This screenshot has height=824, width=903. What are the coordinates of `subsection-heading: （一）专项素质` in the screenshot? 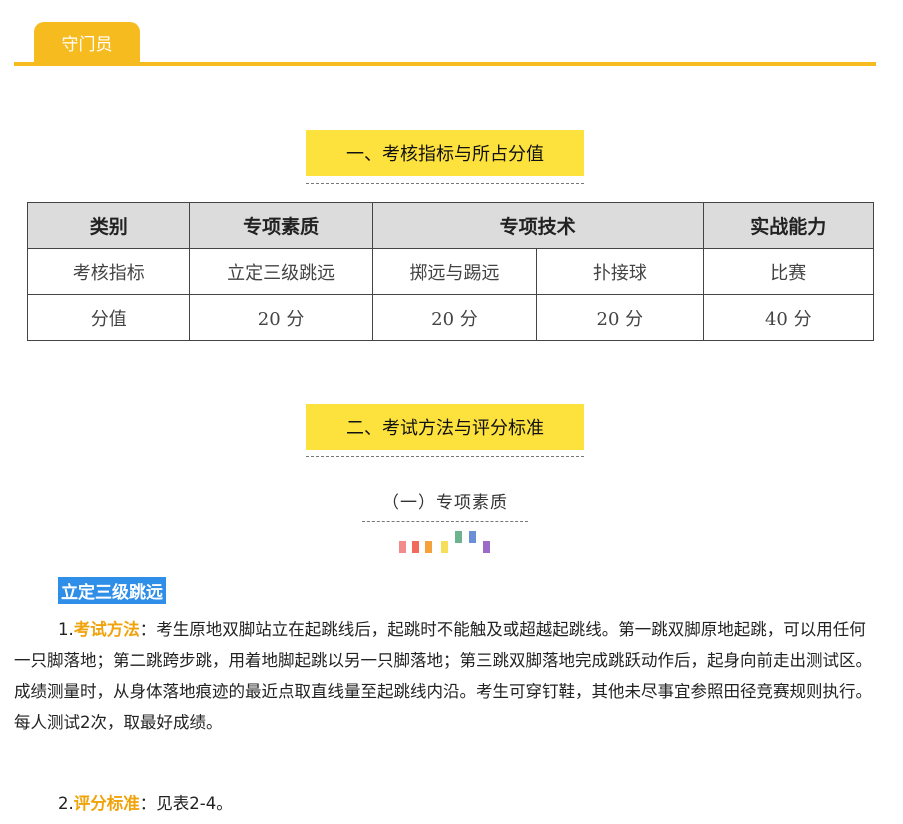 It's located at (445, 503).